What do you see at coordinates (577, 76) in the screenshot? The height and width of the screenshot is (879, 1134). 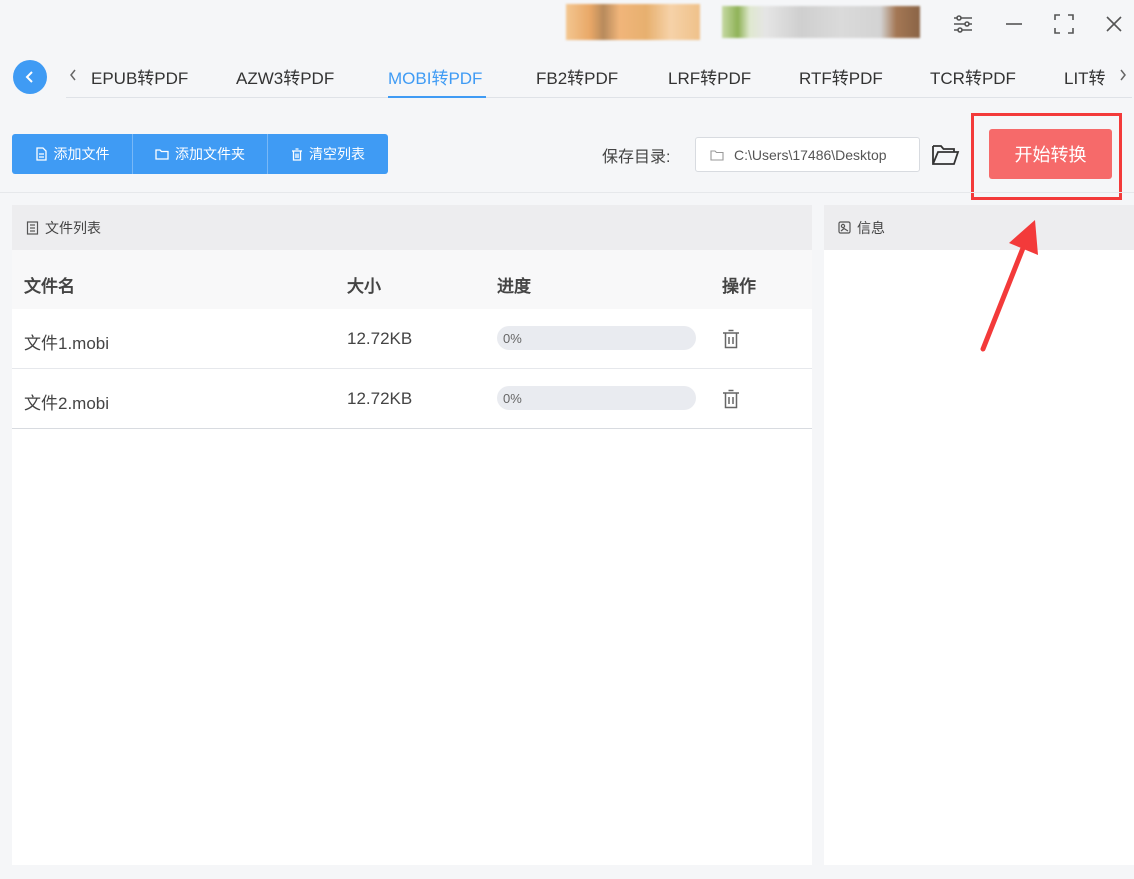 I see `tab-fb2-to-pdf: FB2转PDF` at bounding box center [577, 76].